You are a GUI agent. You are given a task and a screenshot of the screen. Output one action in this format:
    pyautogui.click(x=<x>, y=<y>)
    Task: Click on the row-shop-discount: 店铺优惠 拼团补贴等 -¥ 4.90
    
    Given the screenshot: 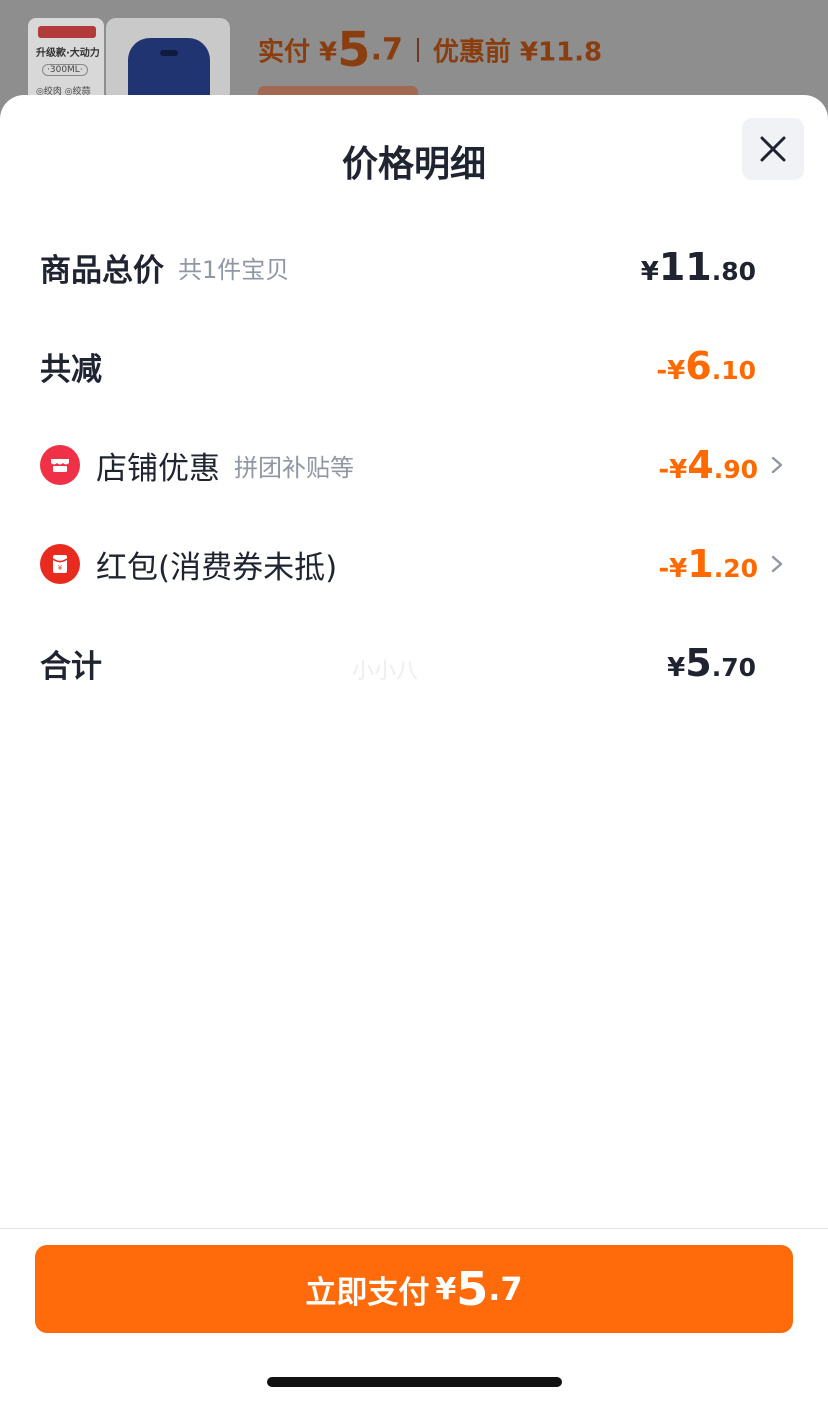 What is the action you would take?
    pyautogui.click(x=414, y=465)
    